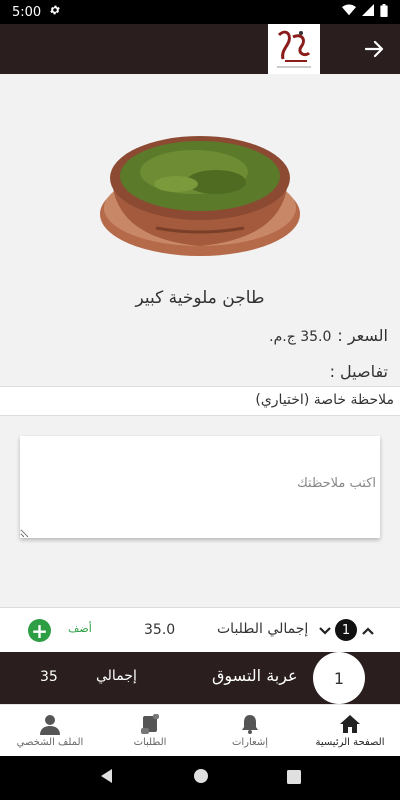 The image size is (400, 800). I want to click on system-nav-bar, so click(200, 778).